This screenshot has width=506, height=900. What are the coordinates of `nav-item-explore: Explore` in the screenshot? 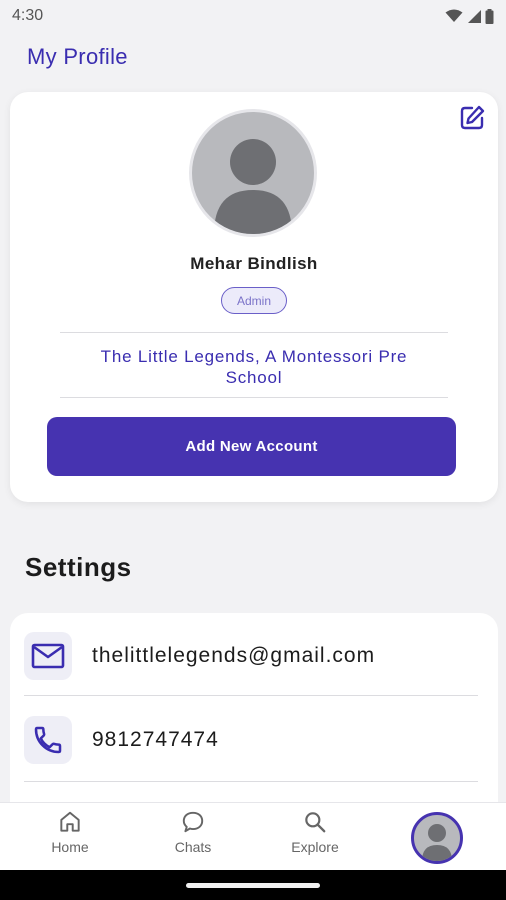 It's located at (315, 837).